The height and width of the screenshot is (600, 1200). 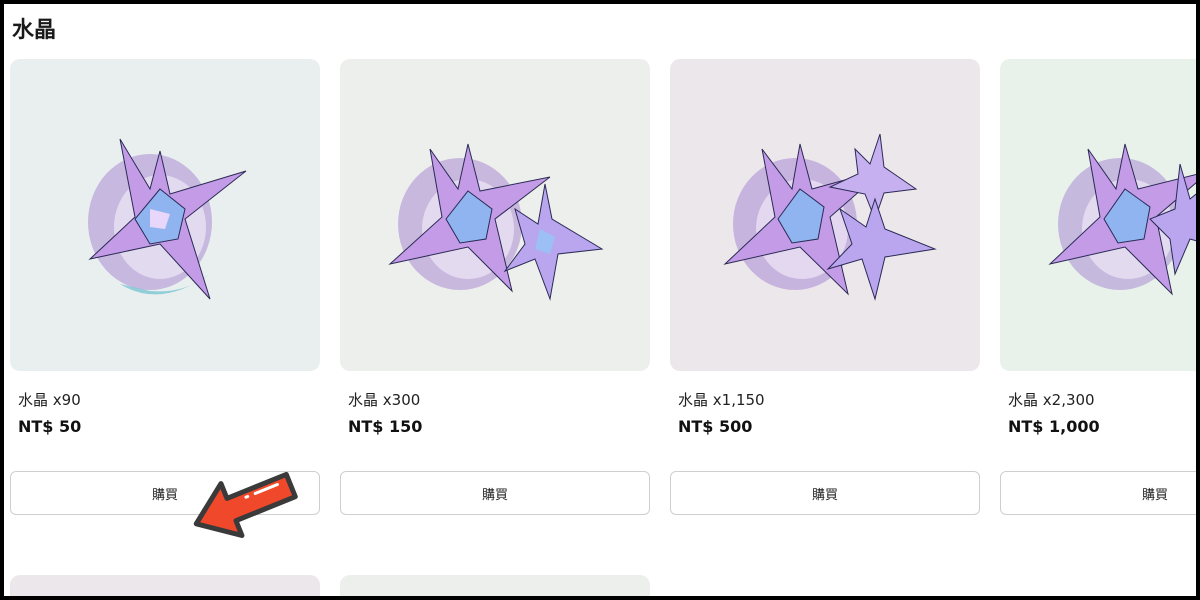 What do you see at coordinates (245, 505) in the screenshot?
I see `pointer-arrow-icon` at bounding box center [245, 505].